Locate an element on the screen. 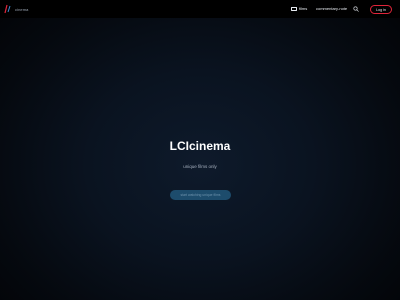 The height and width of the screenshot is (300, 400). logo-text: cinema is located at coordinates (22, 9).